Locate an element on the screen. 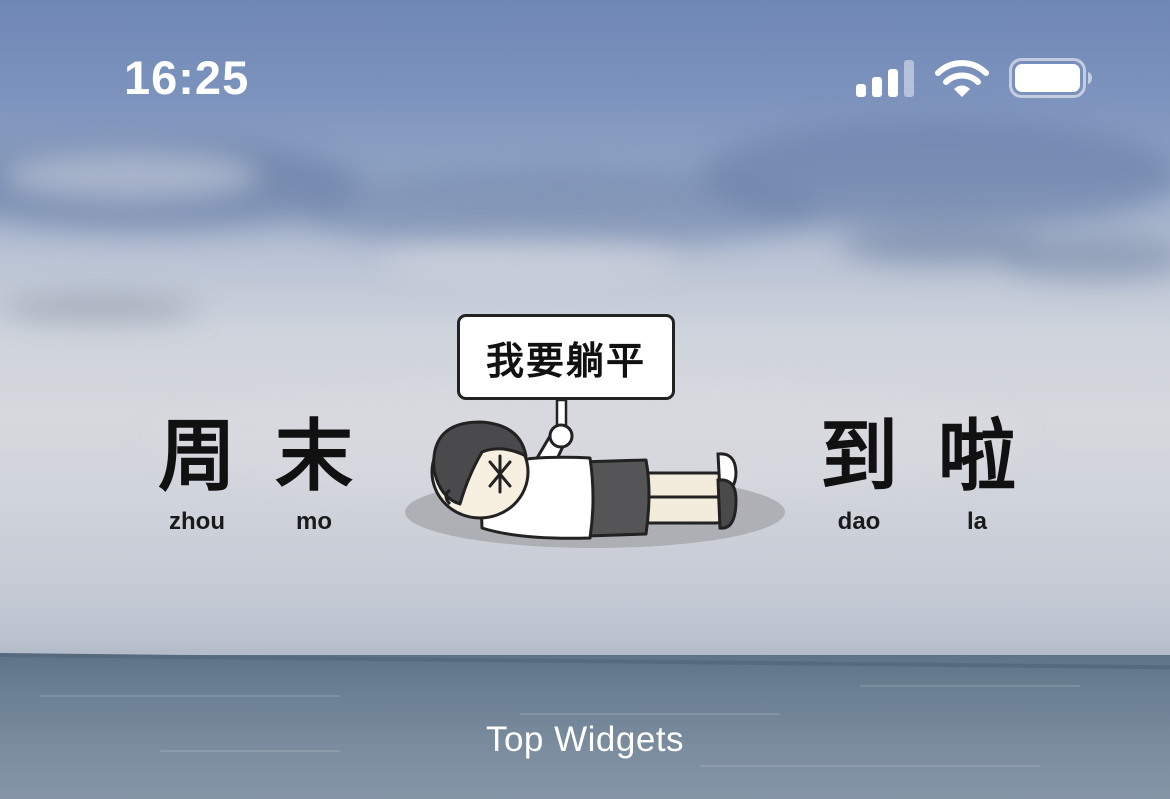 The height and width of the screenshot is (799, 1170). hanzi-char: 周 is located at coordinates (196, 457).